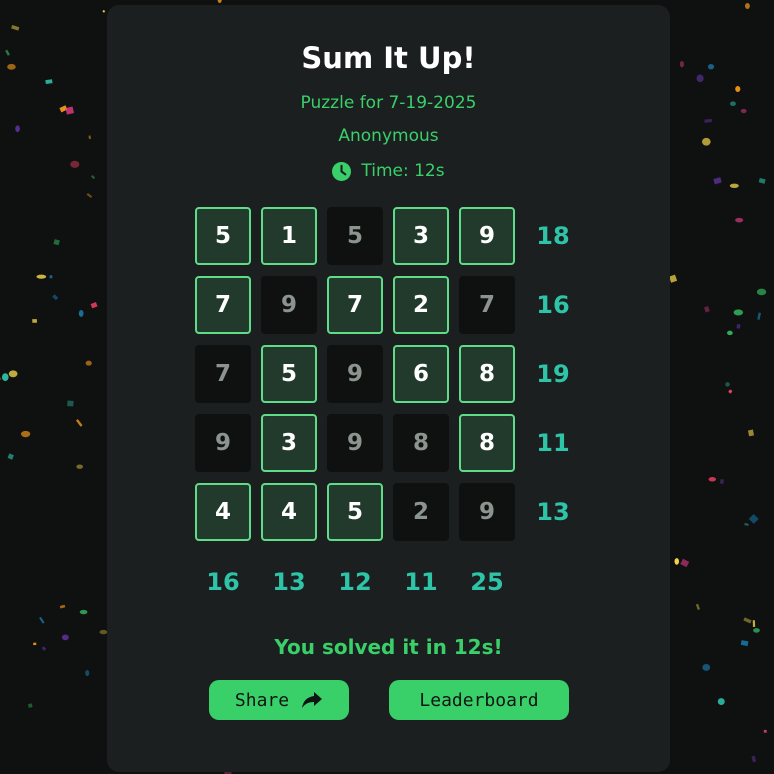  Describe the element at coordinates (289, 443) in the screenshot. I see `grid-cell-r4-c2: 3` at that location.